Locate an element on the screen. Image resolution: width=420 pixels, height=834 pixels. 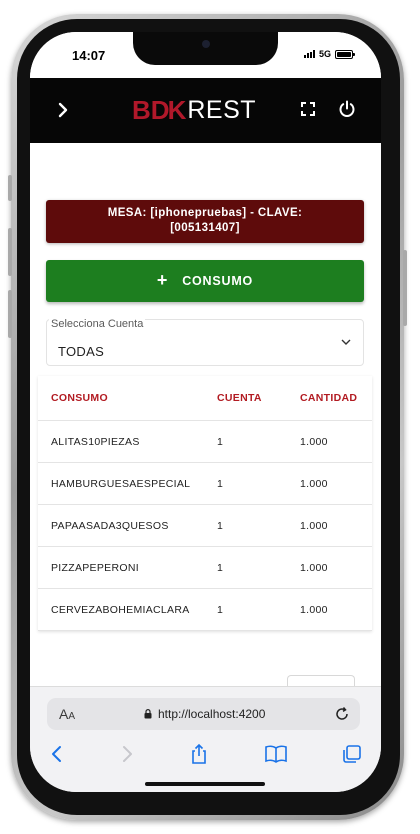
cuenta-select: Selecciona Cuenta TODAS is located at coordinates (205, 342).